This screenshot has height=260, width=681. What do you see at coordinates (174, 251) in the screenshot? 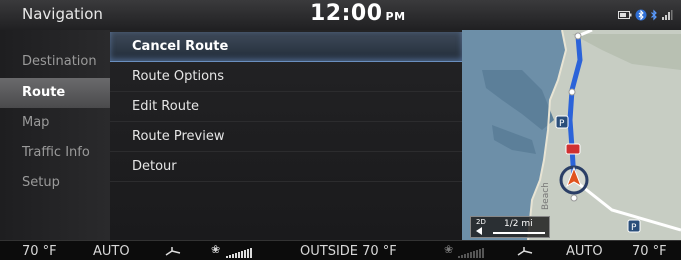
I see `airflow-left-icon` at bounding box center [174, 251].